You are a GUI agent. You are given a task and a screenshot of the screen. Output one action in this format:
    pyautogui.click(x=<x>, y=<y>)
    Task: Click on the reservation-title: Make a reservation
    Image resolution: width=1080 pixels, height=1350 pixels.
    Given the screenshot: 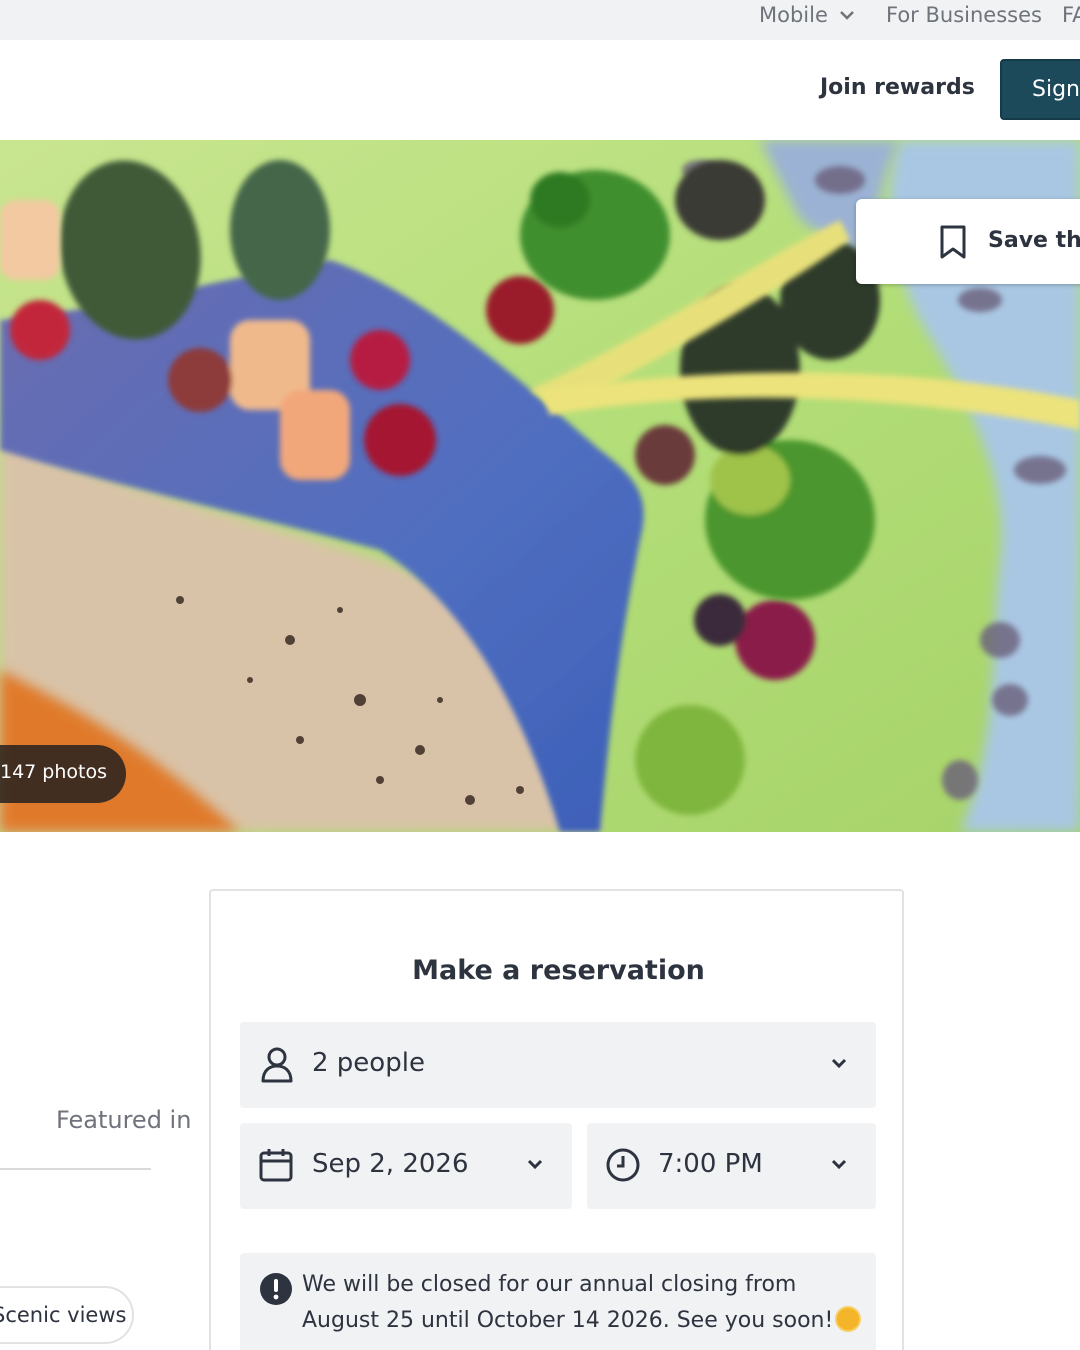 What is the action you would take?
    pyautogui.click(x=558, y=970)
    